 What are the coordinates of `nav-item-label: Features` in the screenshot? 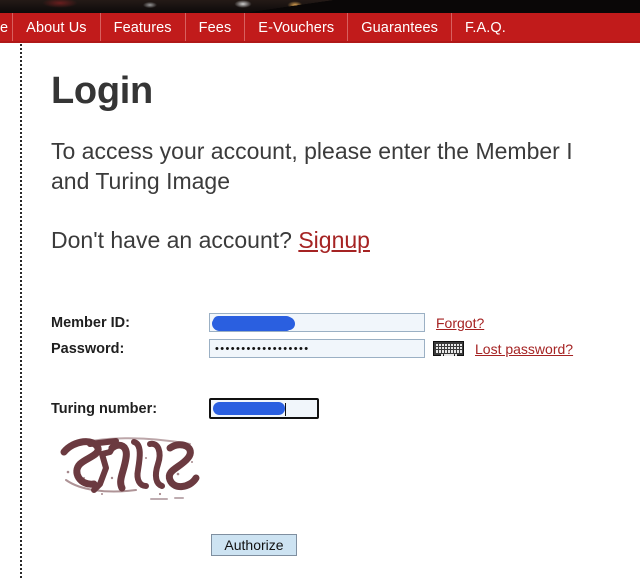 It's located at (142, 27).